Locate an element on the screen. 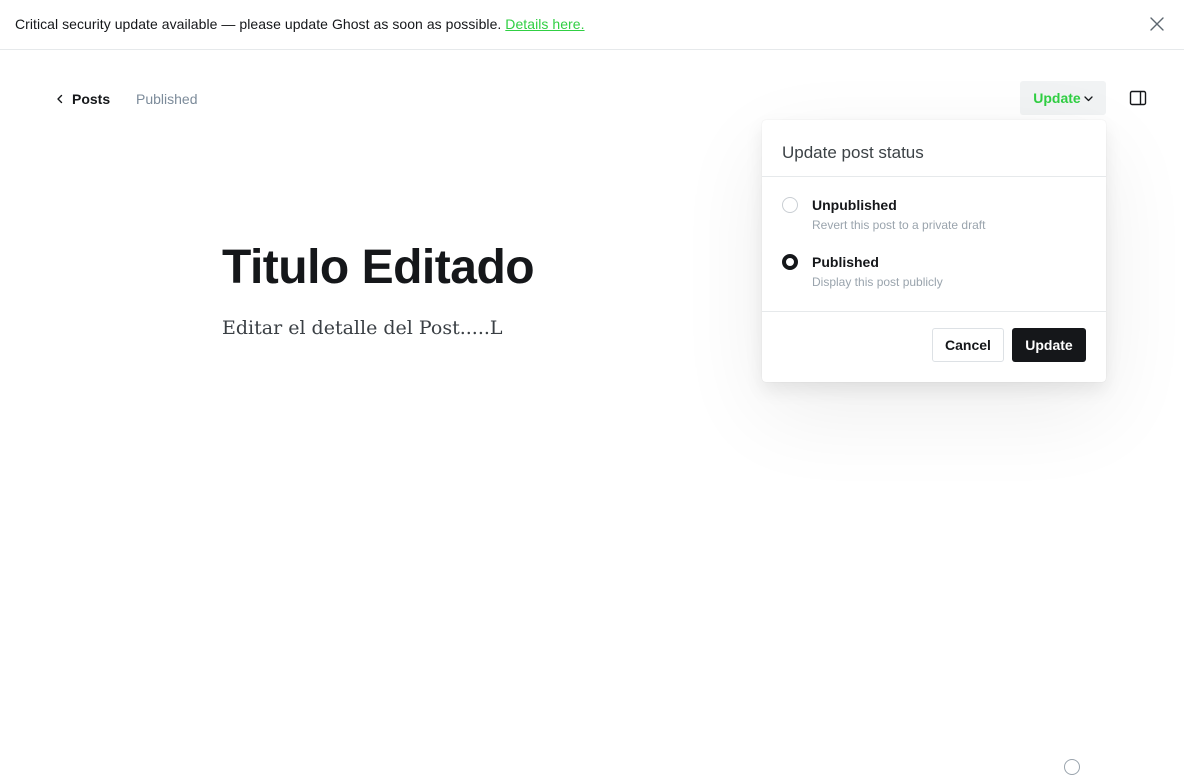 The width and height of the screenshot is (1184, 775). option-label: Published is located at coordinates (845, 262).